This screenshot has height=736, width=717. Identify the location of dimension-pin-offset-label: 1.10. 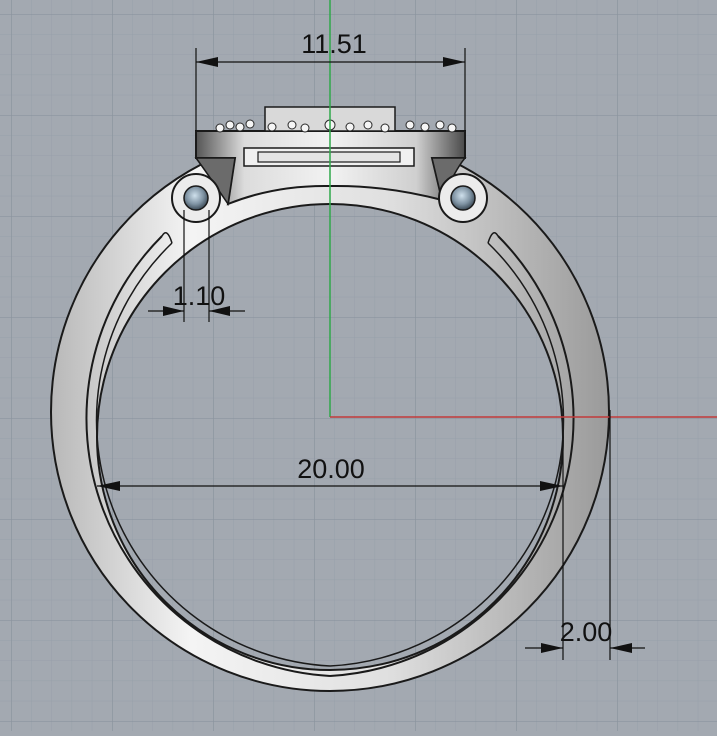
(199, 296).